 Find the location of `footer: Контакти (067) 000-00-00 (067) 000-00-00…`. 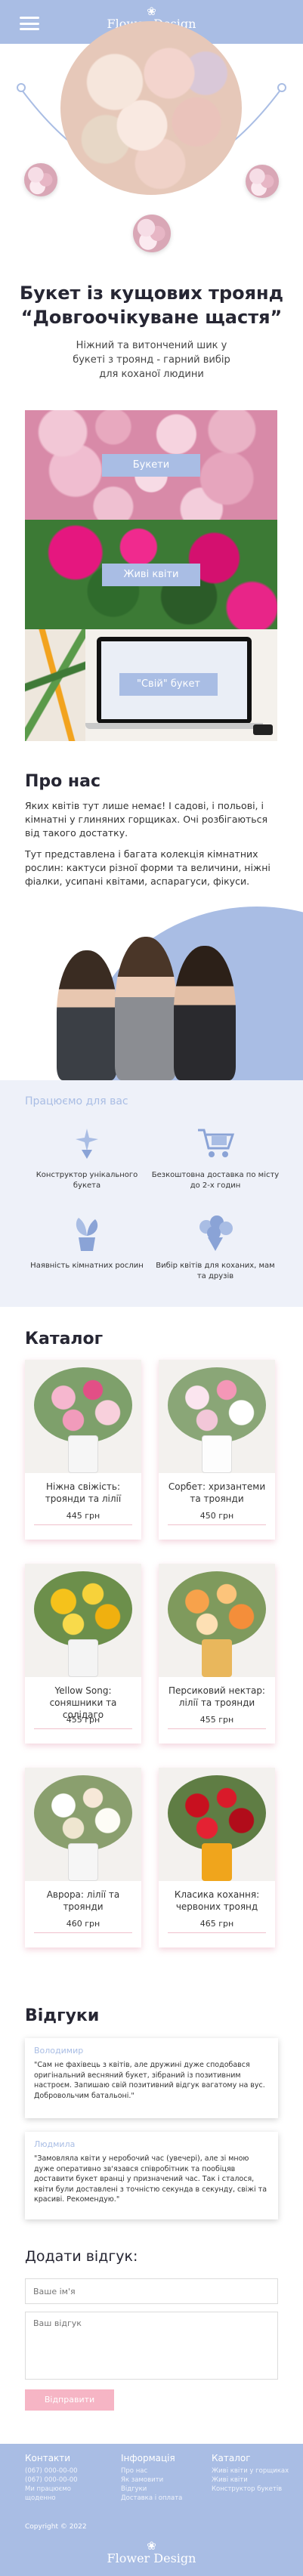

footer: Контакти (067) 000-00-00 (067) 000-00-00… is located at coordinates (151, 2510).